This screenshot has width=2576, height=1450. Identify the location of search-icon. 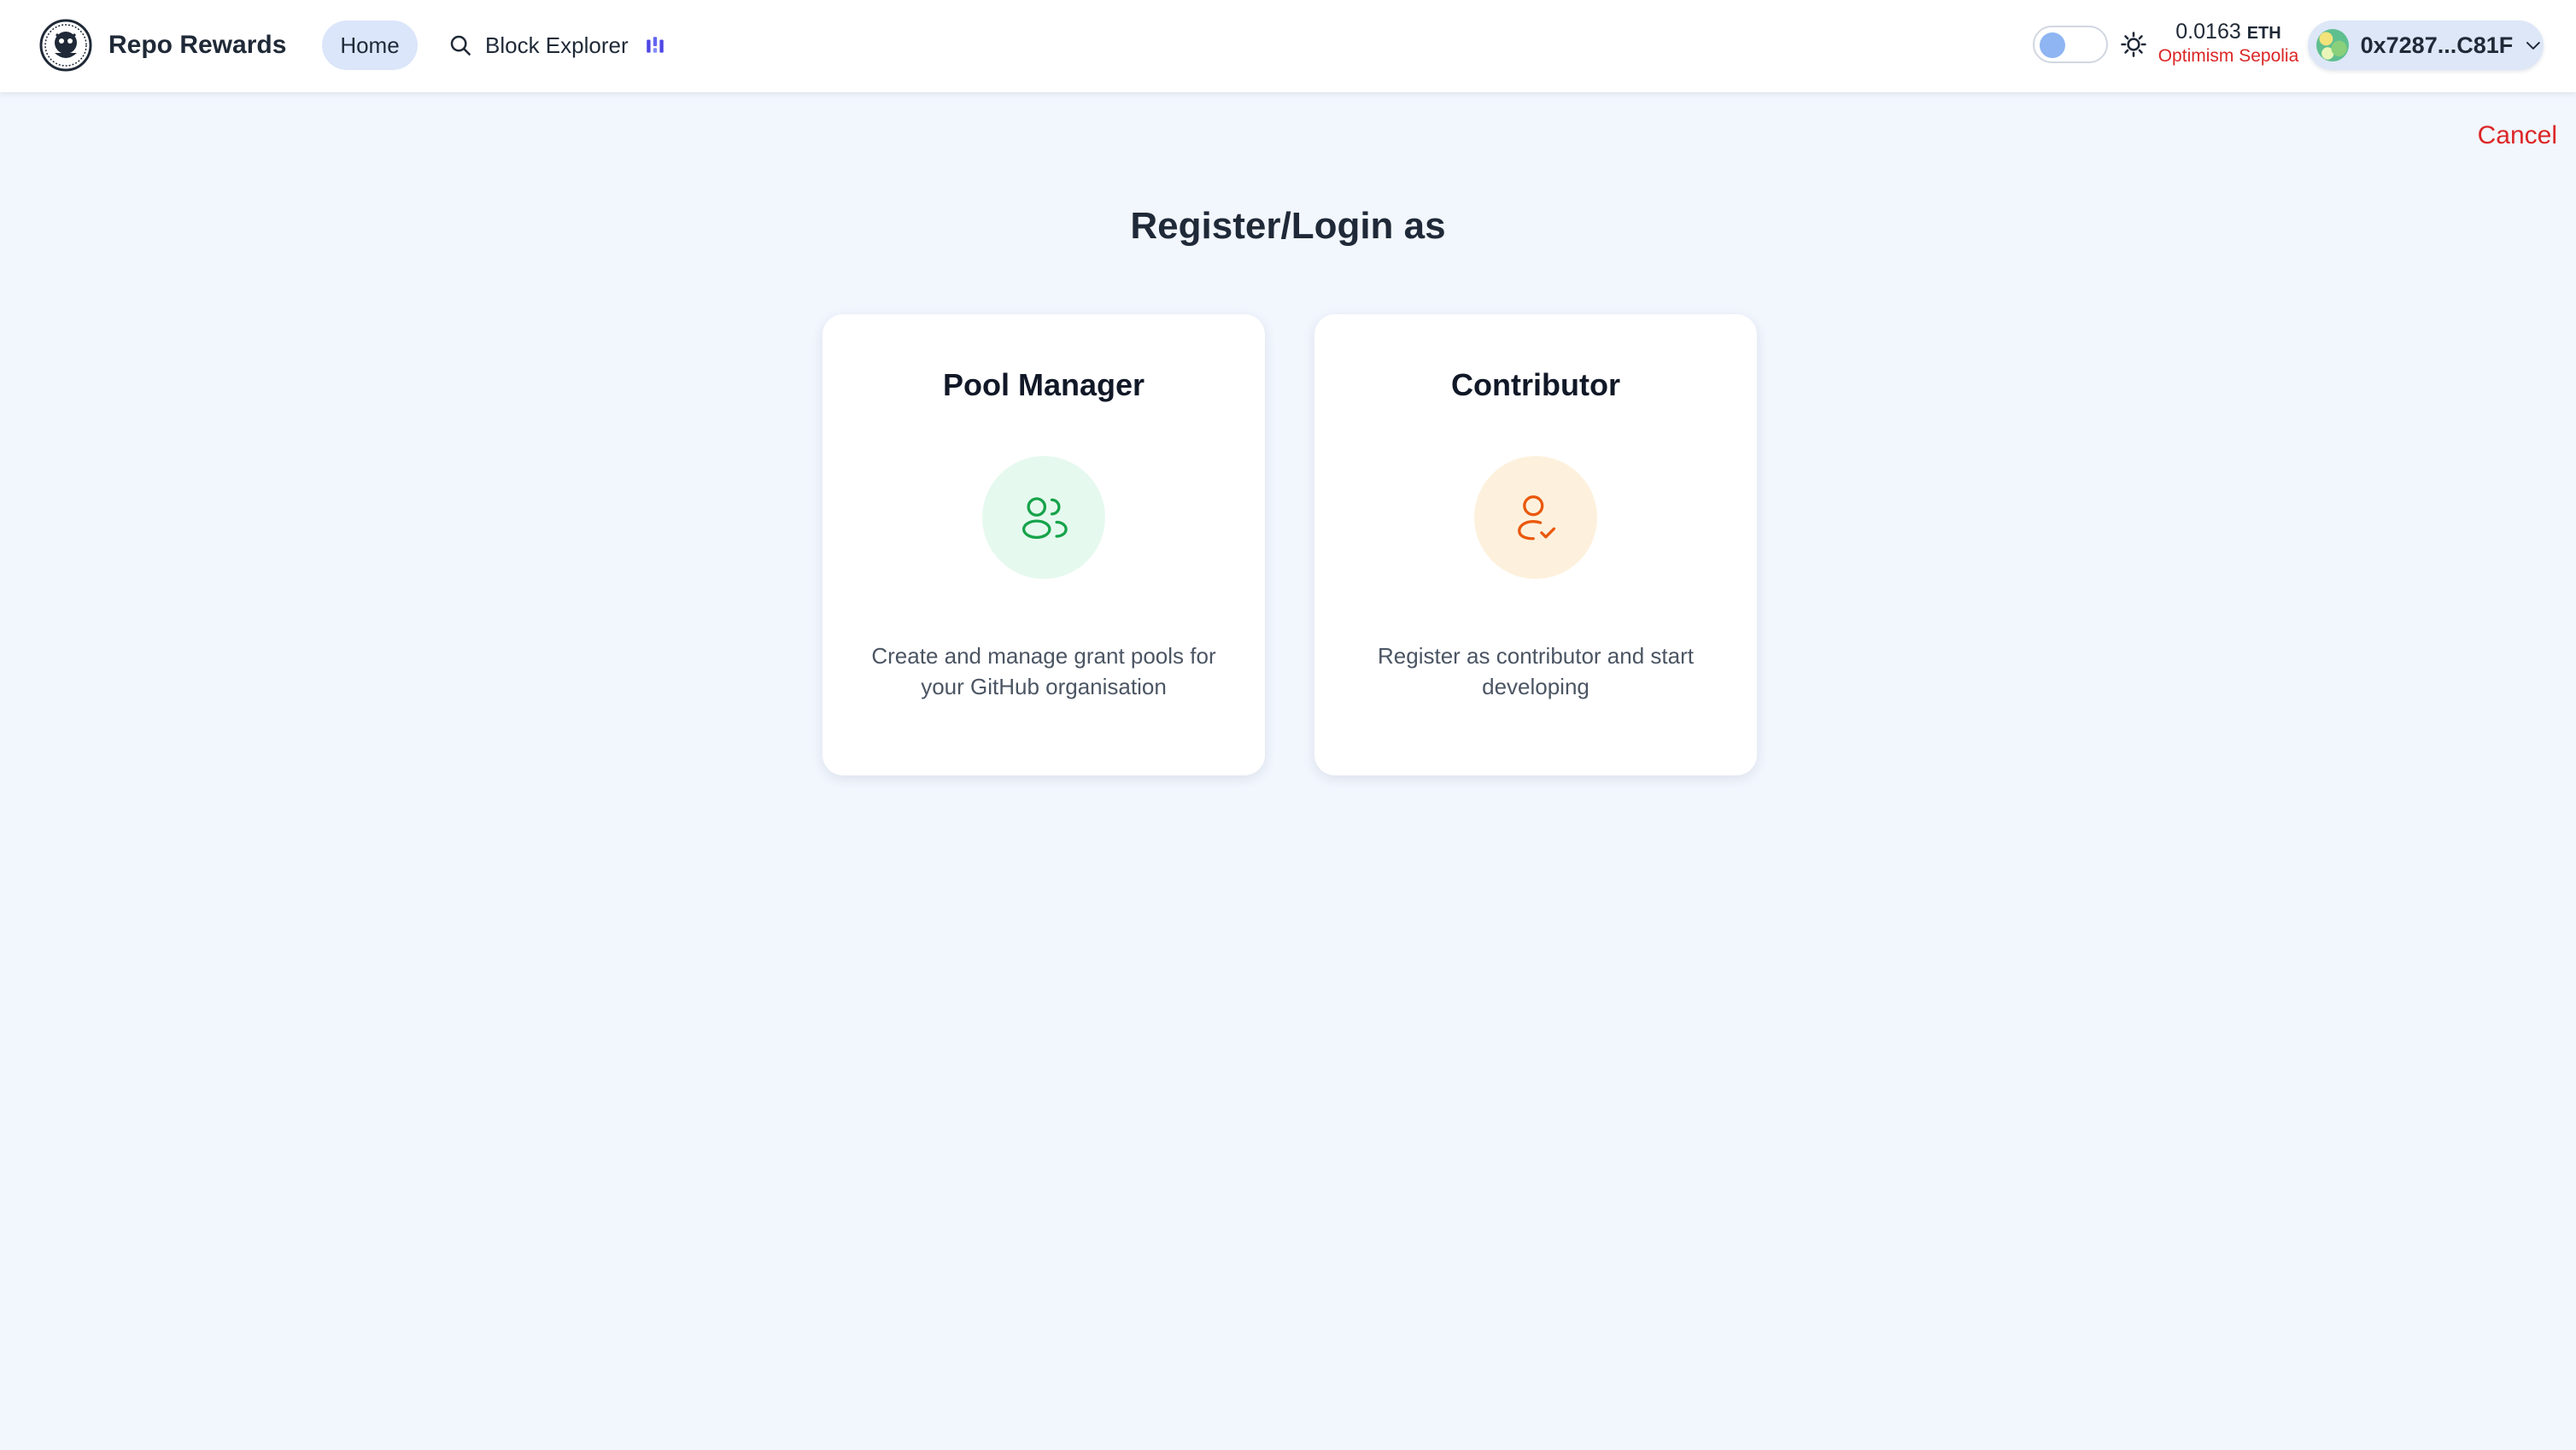
(460, 45).